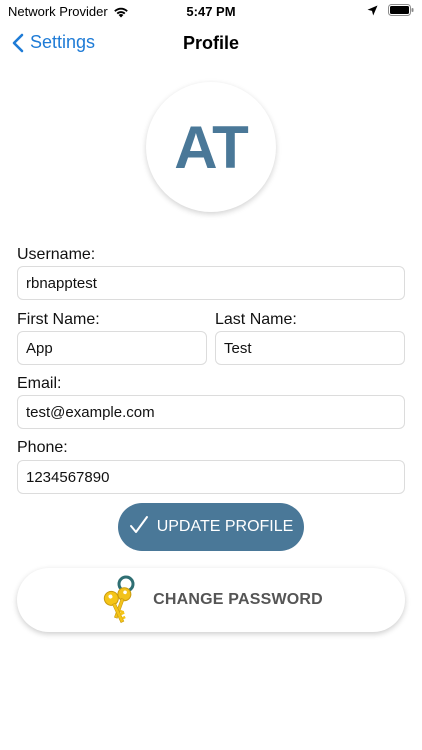 The width and height of the screenshot is (422, 750). I want to click on navigation-bar: Settings Profile, so click(211, 44).